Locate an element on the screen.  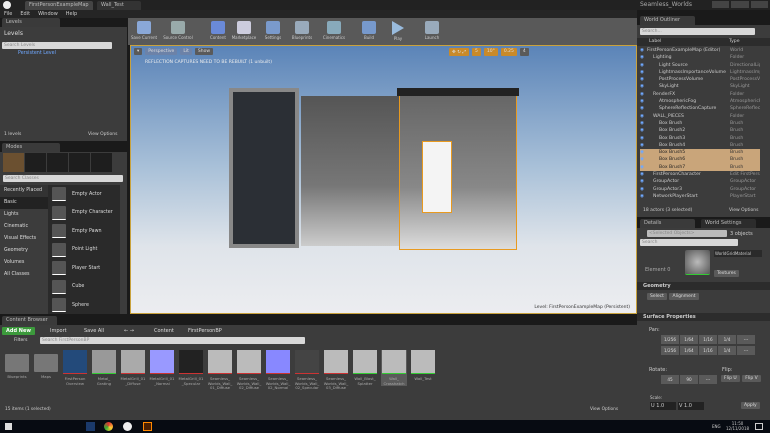
wall-selected is located at coordinates (458, 172).